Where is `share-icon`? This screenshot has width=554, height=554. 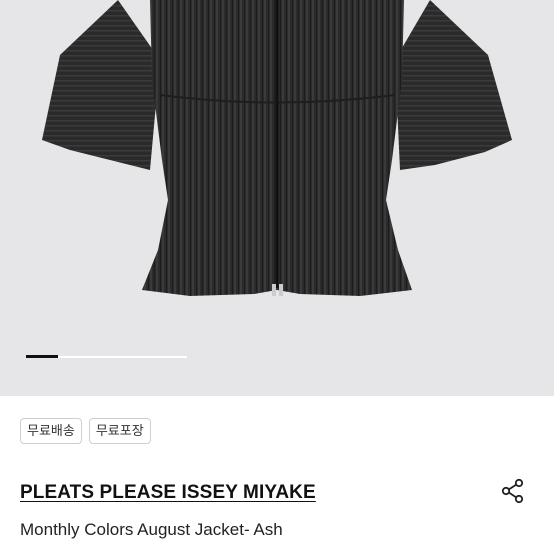
share-icon is located at coordinates (512, 491).